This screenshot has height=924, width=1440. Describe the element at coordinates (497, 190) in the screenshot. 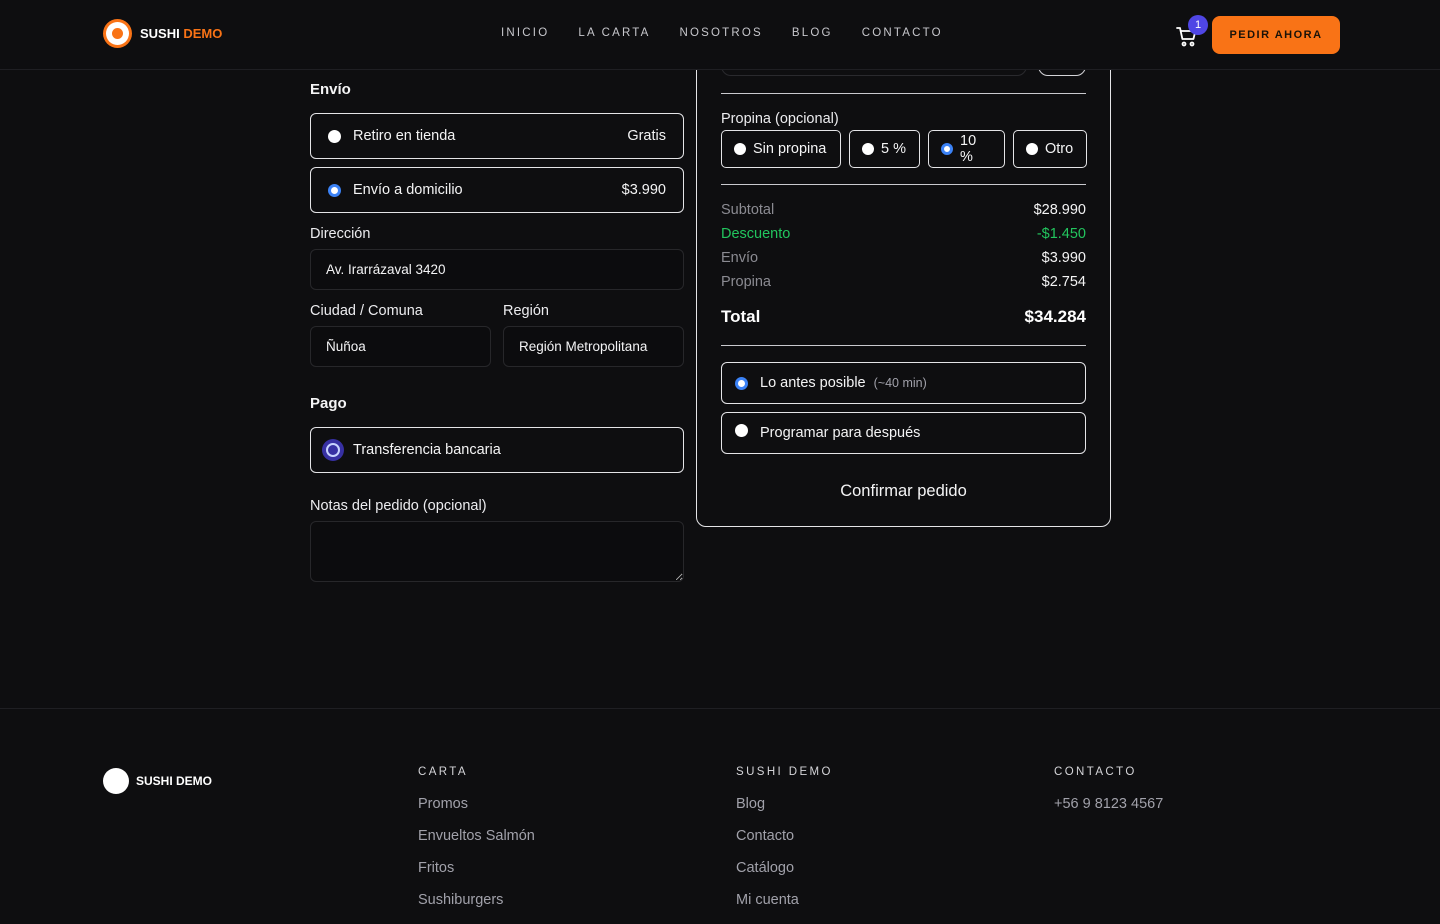

I see `shipping-option-delivery: Envío a domicilio $3.990` at that location.